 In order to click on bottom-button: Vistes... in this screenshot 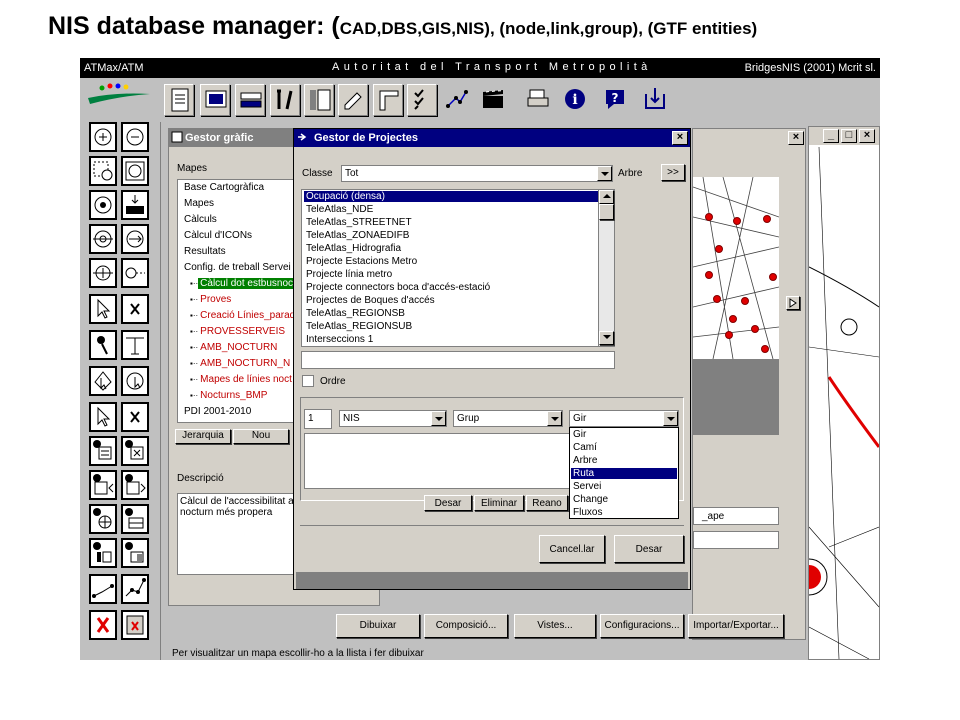, I will do `click(555, 626)`.